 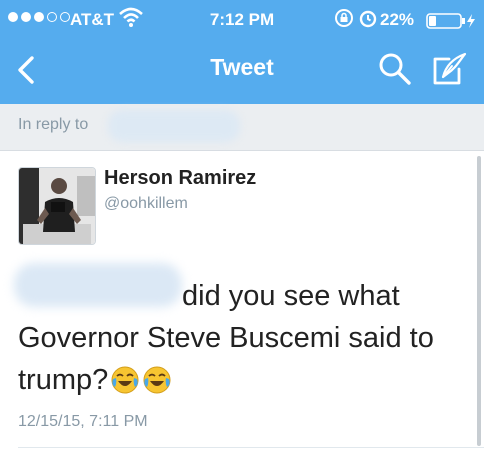 I want to click on in-reply-to-label: In reply to, so click(x=53, y=124).